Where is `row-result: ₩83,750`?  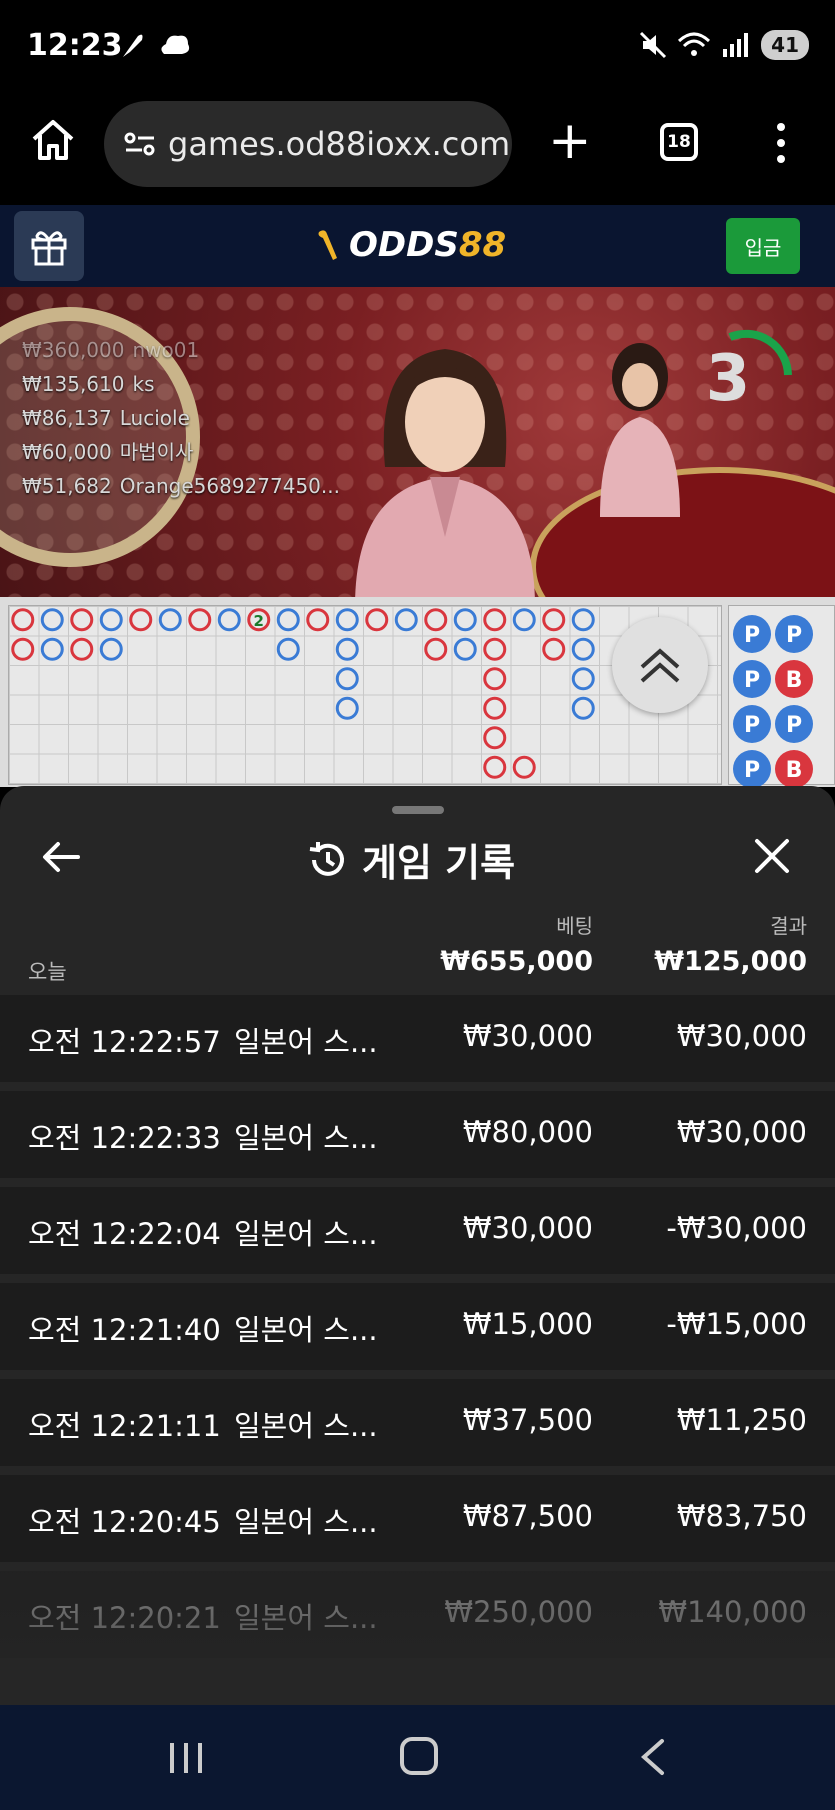 row-result: ₩83,750 is located at coordinates (741, 1516).